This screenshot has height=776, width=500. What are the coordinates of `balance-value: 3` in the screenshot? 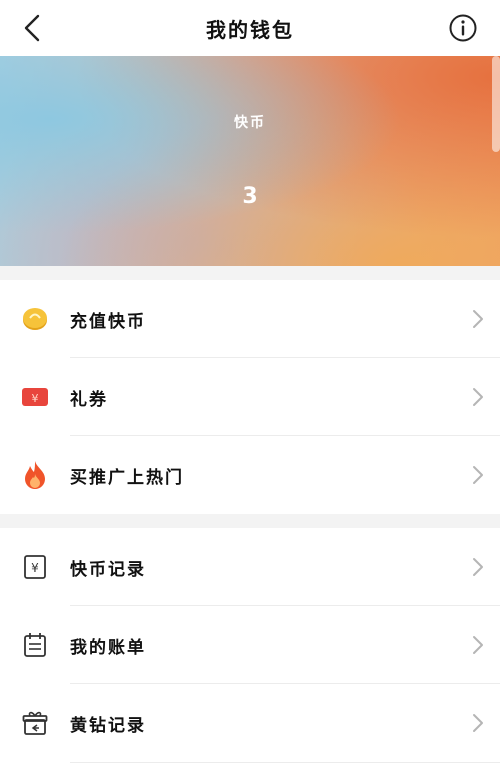 It's located at (250, 196).